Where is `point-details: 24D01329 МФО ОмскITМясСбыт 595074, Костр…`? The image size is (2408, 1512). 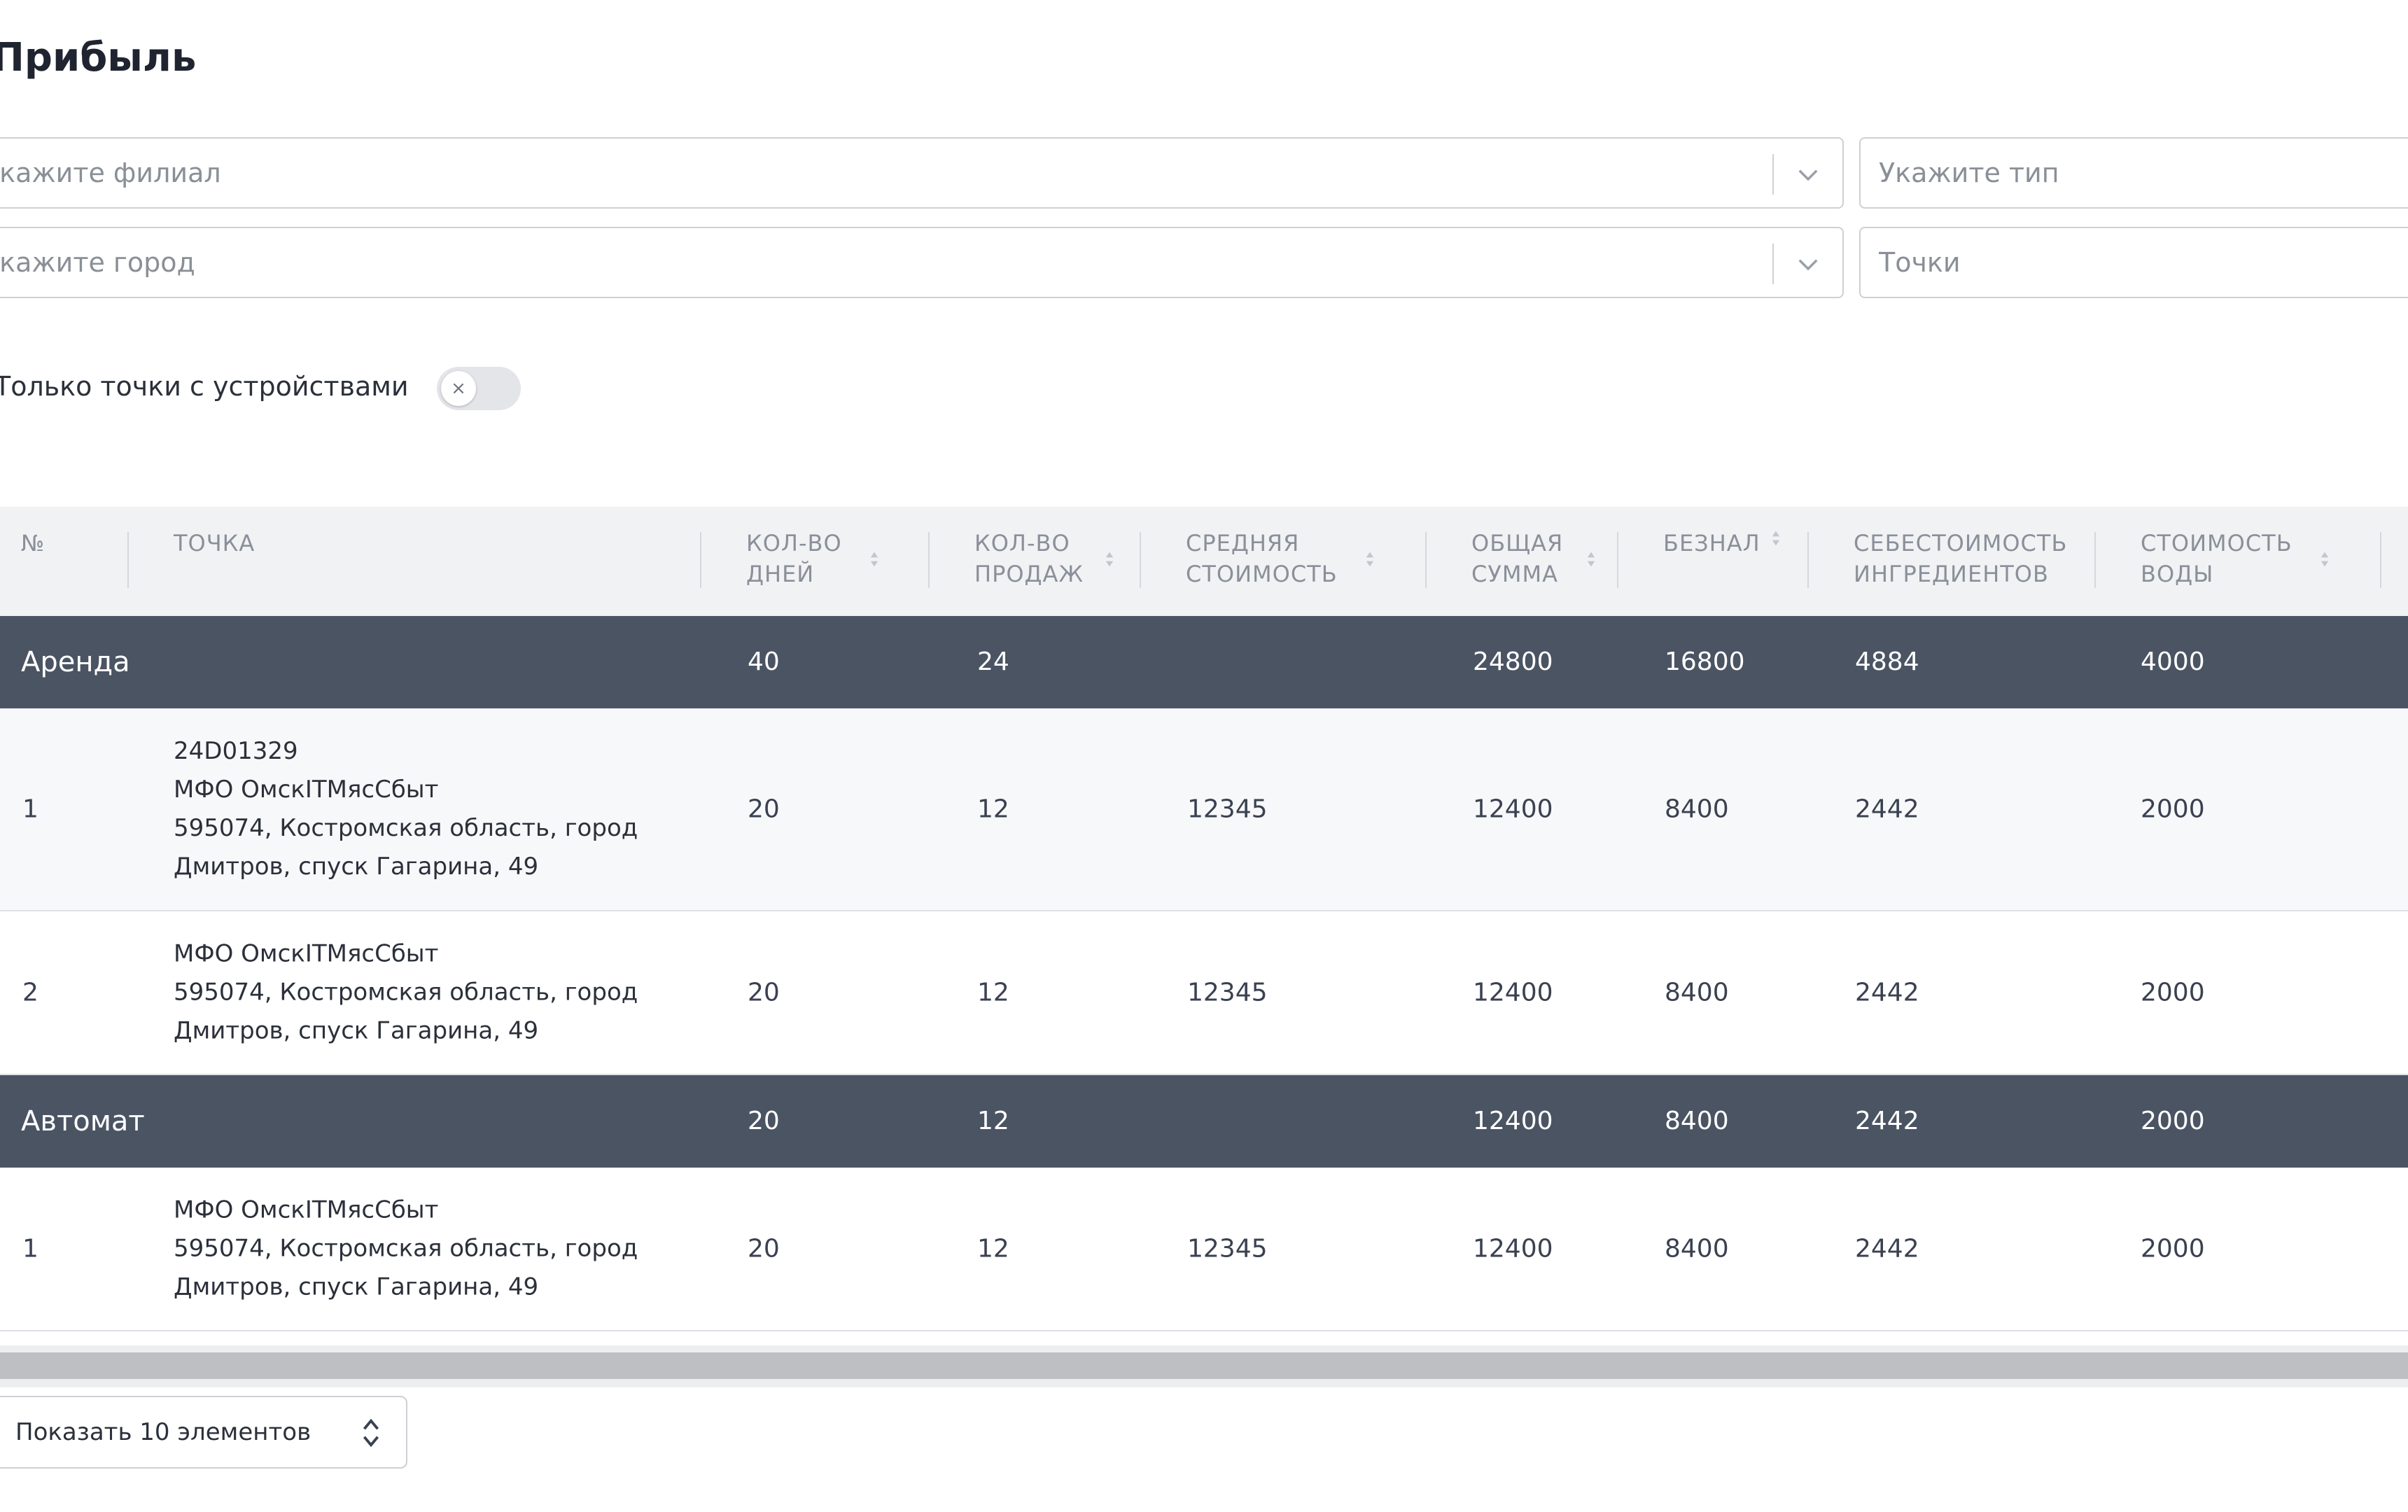 point-details: 24D01329 МФО ОмскITМясСбыт 595074, Костр… is located at coordinates (406, 809).